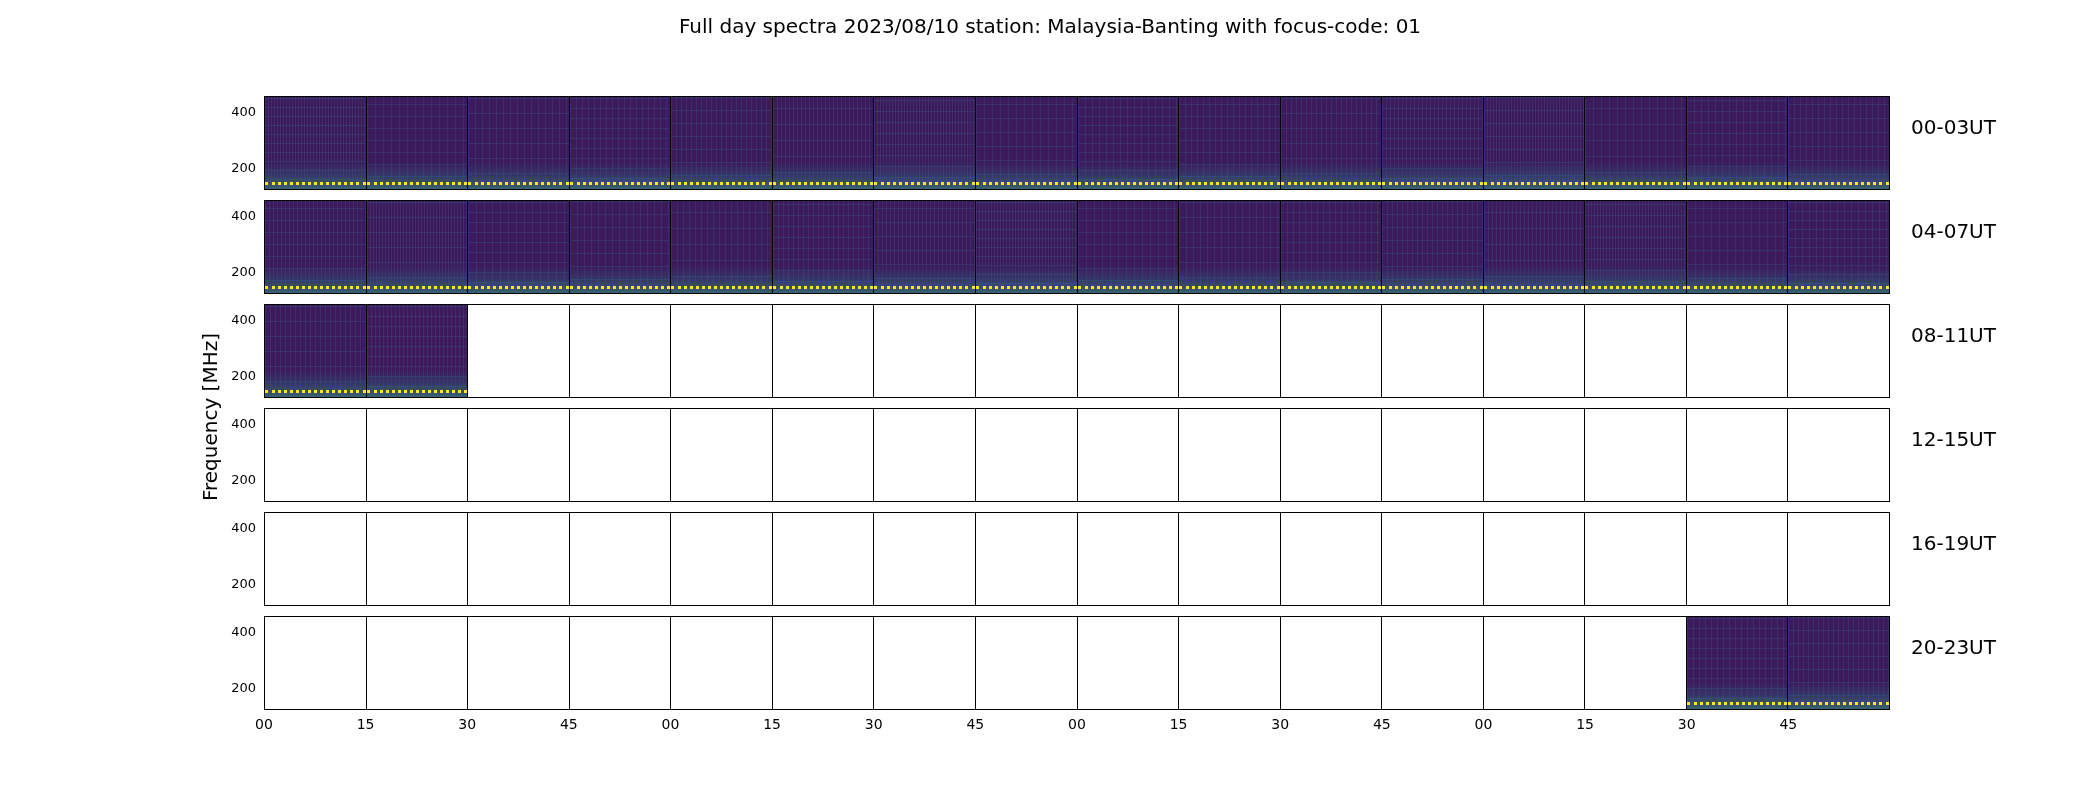 The height and width of the screenshot is (800, 2100). I want to click on row-label: 20-23UT, so click(1953, 647).